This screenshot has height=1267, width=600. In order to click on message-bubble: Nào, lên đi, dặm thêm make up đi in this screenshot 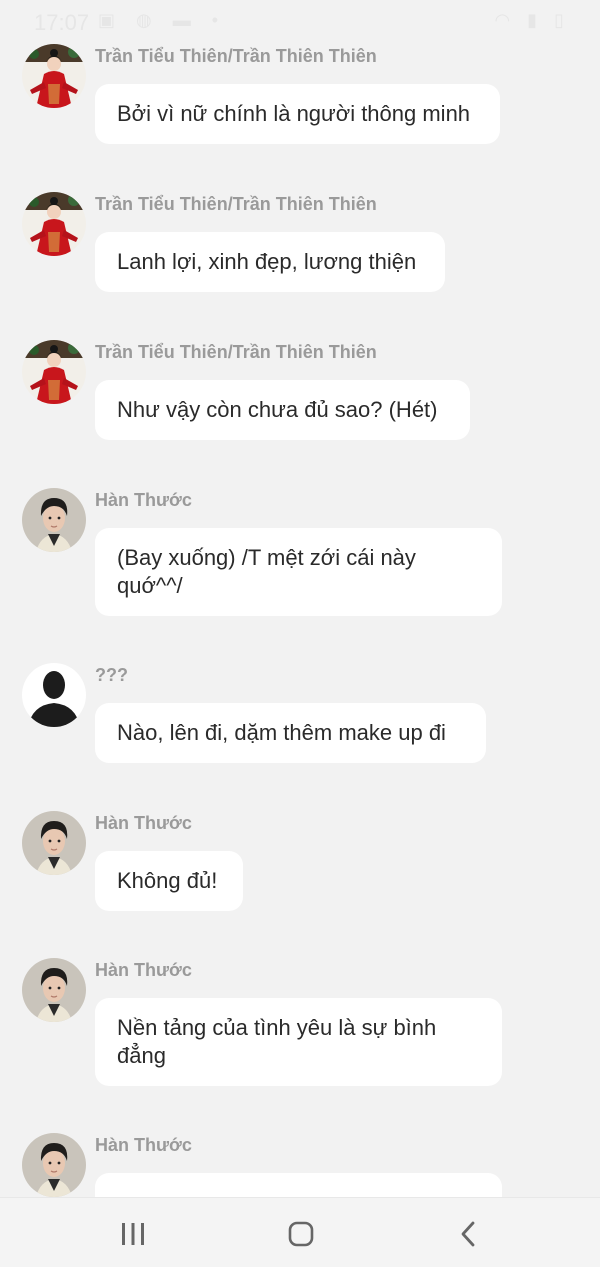, I will do `click(290, 733)`.